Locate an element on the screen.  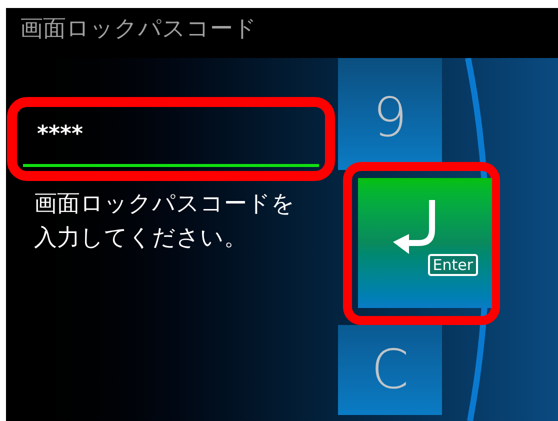
window-title: 画面ロックパスコード is located at coordinates (138, 29).